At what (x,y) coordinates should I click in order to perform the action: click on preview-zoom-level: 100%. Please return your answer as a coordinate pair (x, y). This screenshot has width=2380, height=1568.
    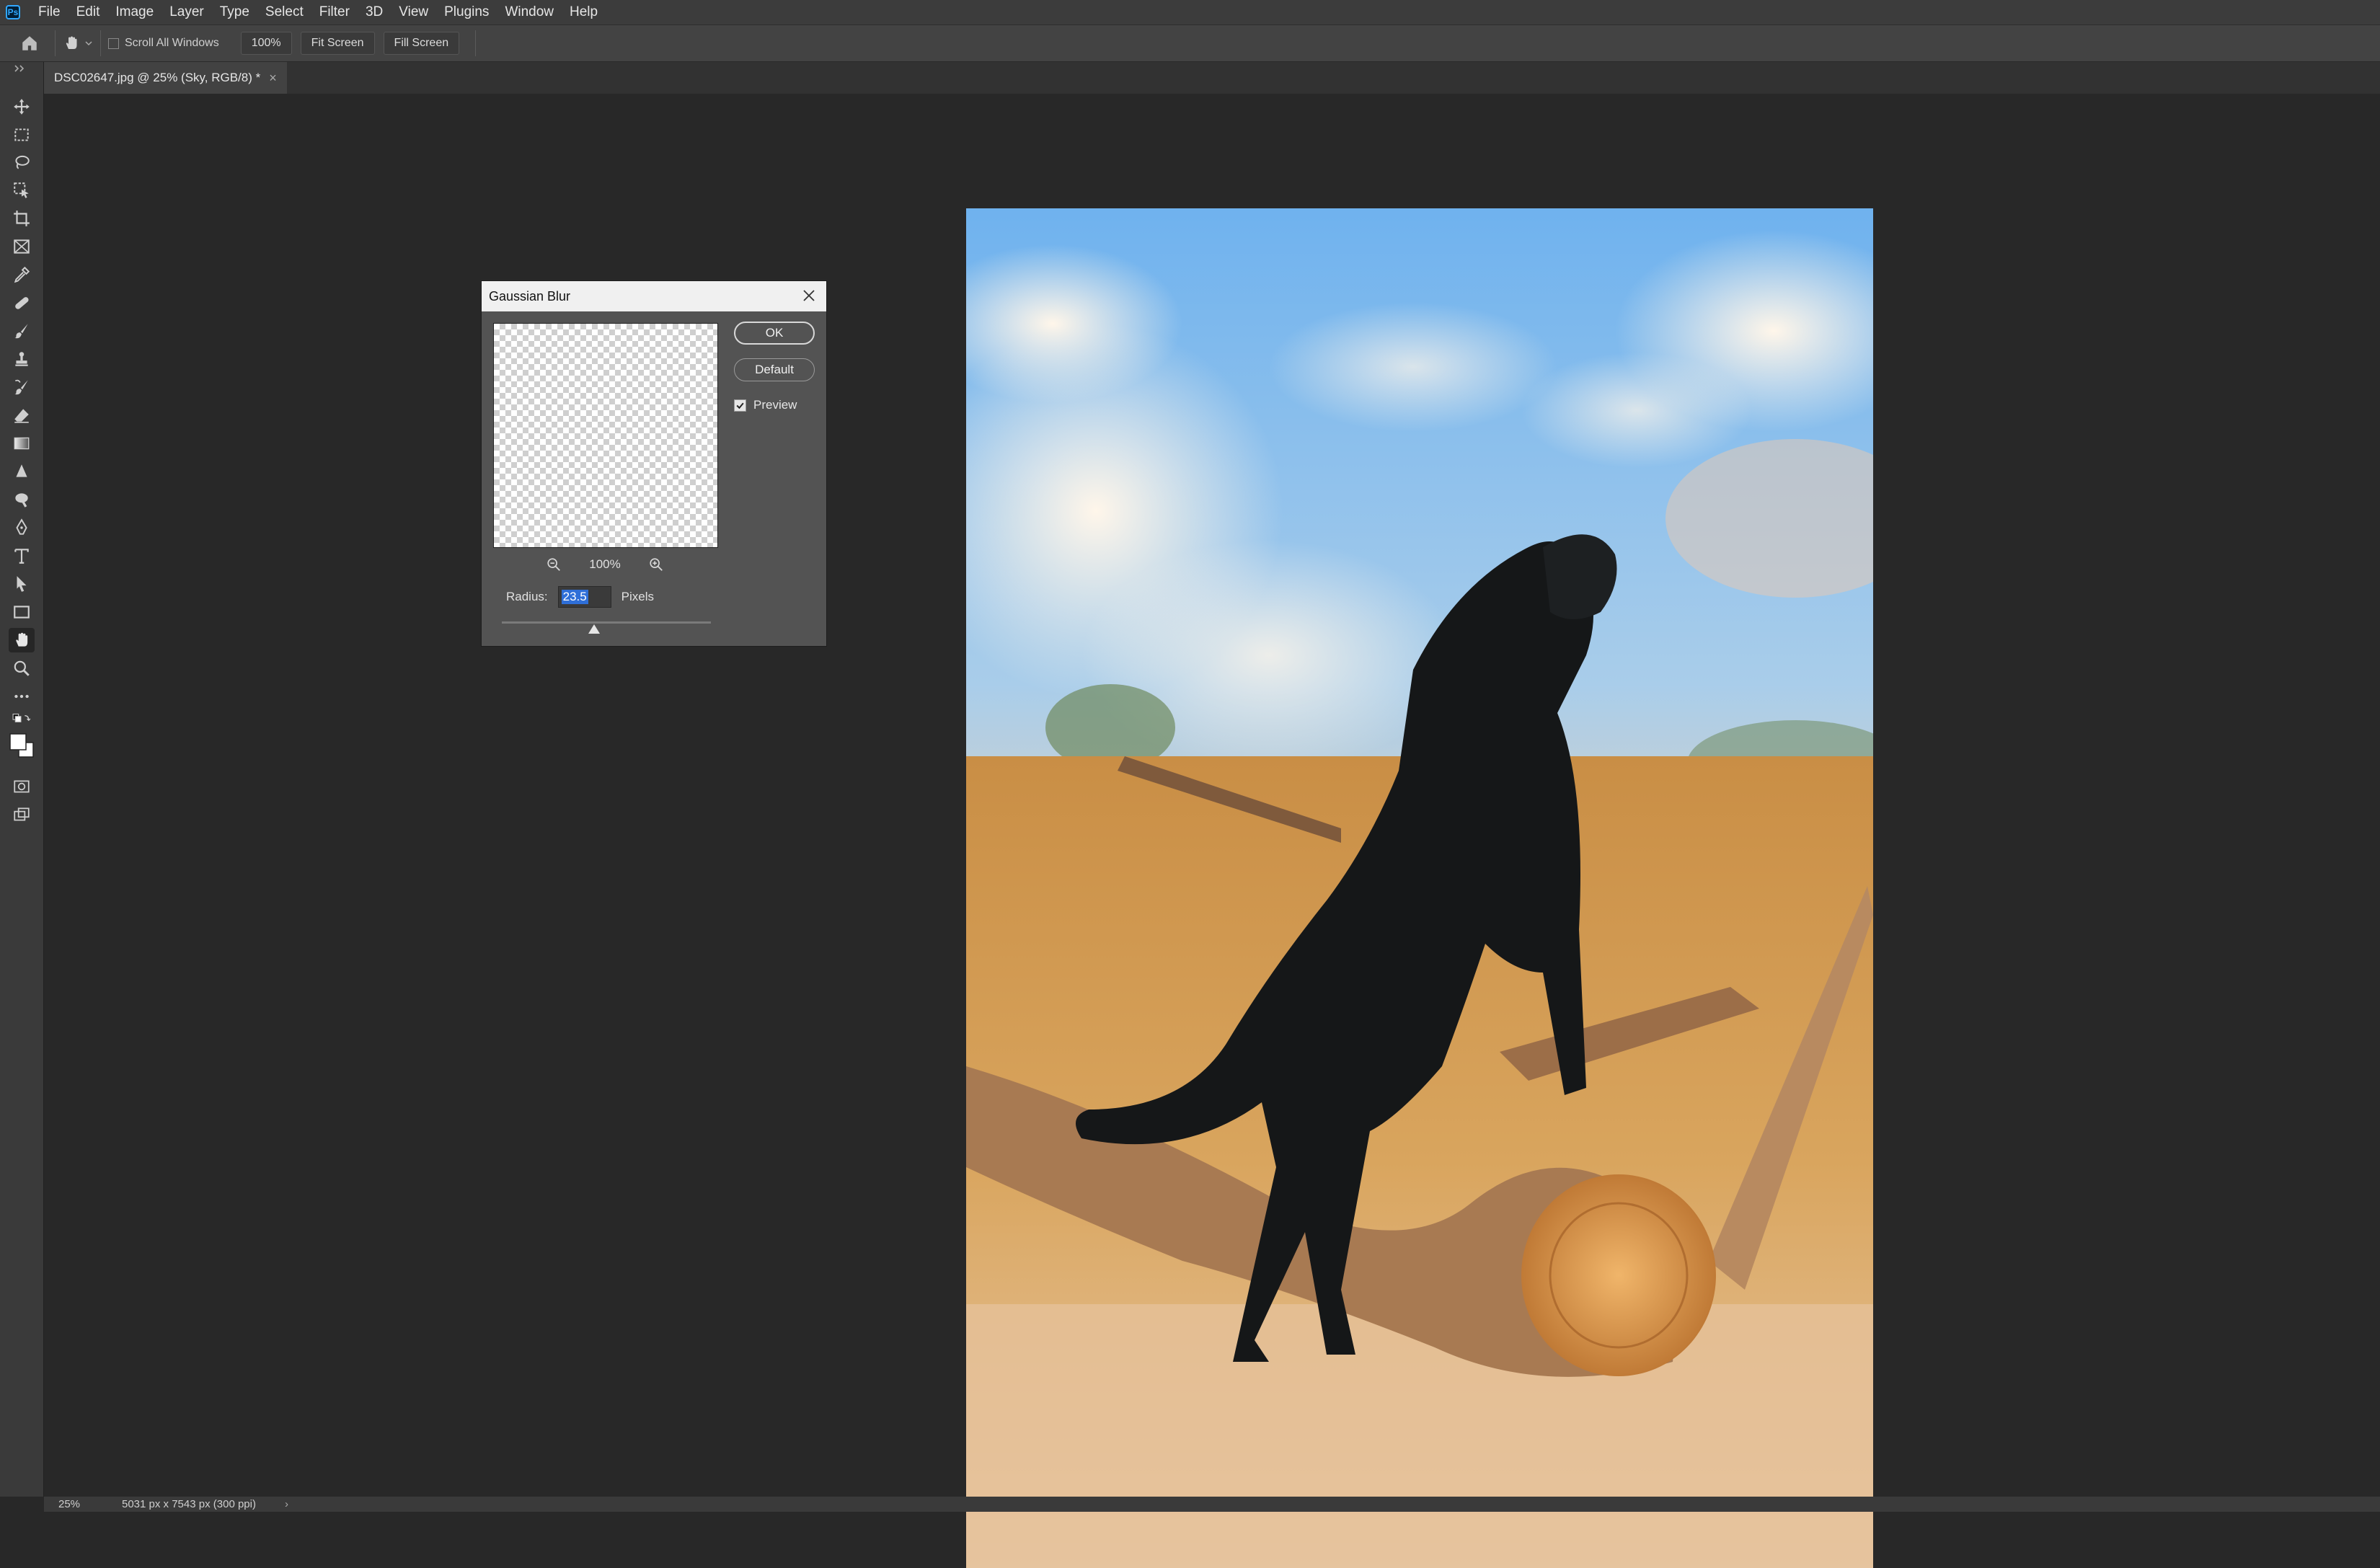
    Looking at the image, I should click on (605, 564).